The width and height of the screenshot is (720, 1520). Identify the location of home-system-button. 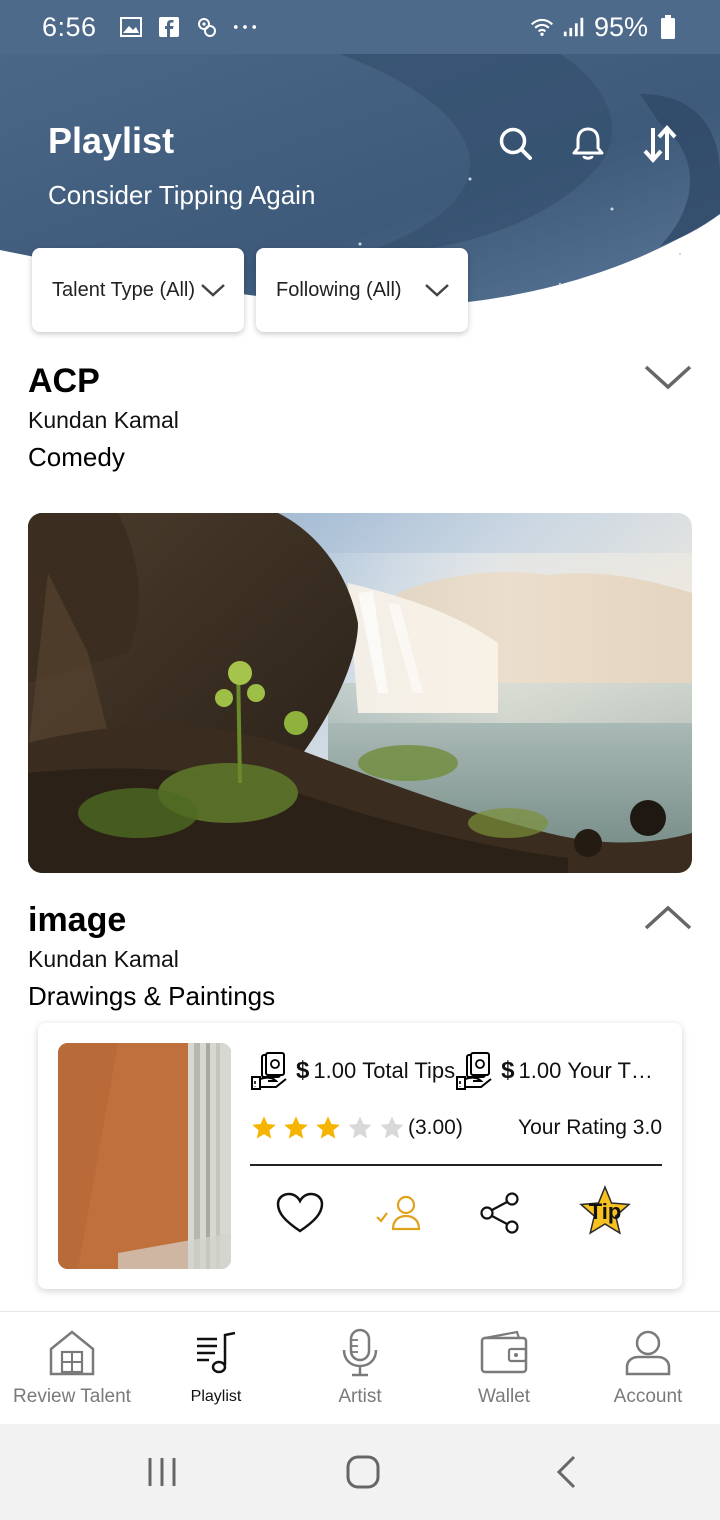
(363, 1472).